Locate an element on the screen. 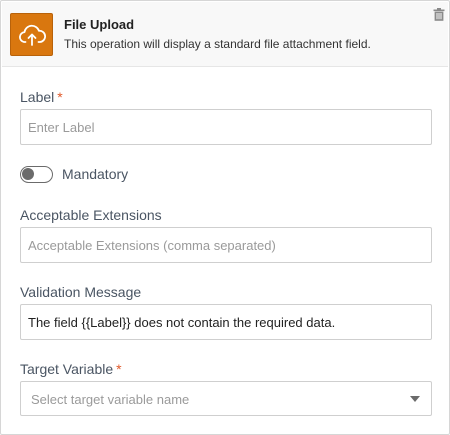 This screenshot has width=450, height=435. target-variable-select: Select target variable name is located at coordinates (226, 398).